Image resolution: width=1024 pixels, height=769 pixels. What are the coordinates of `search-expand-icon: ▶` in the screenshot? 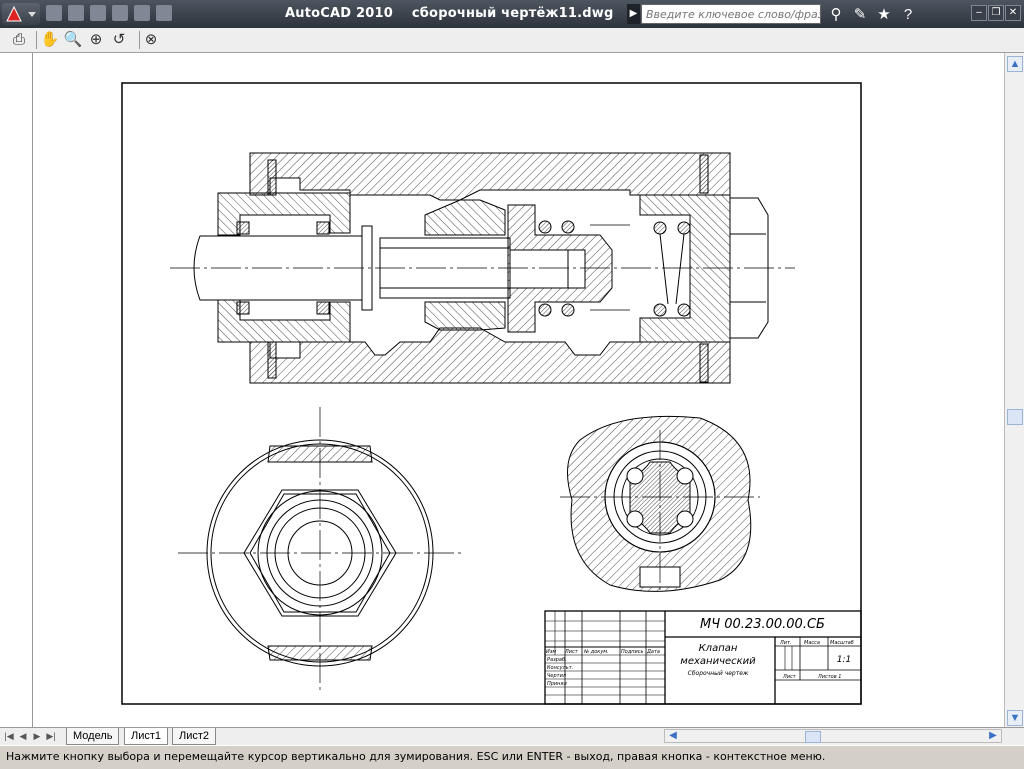 It's located at (633, 14).